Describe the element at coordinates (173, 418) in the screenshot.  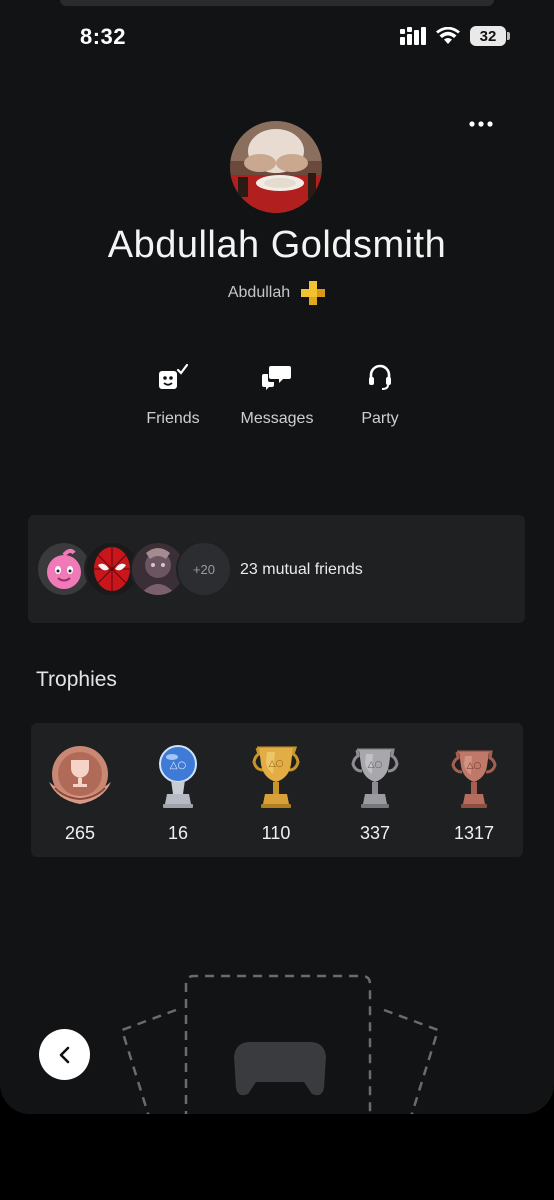
I see `friends-label: Friends` at that location.